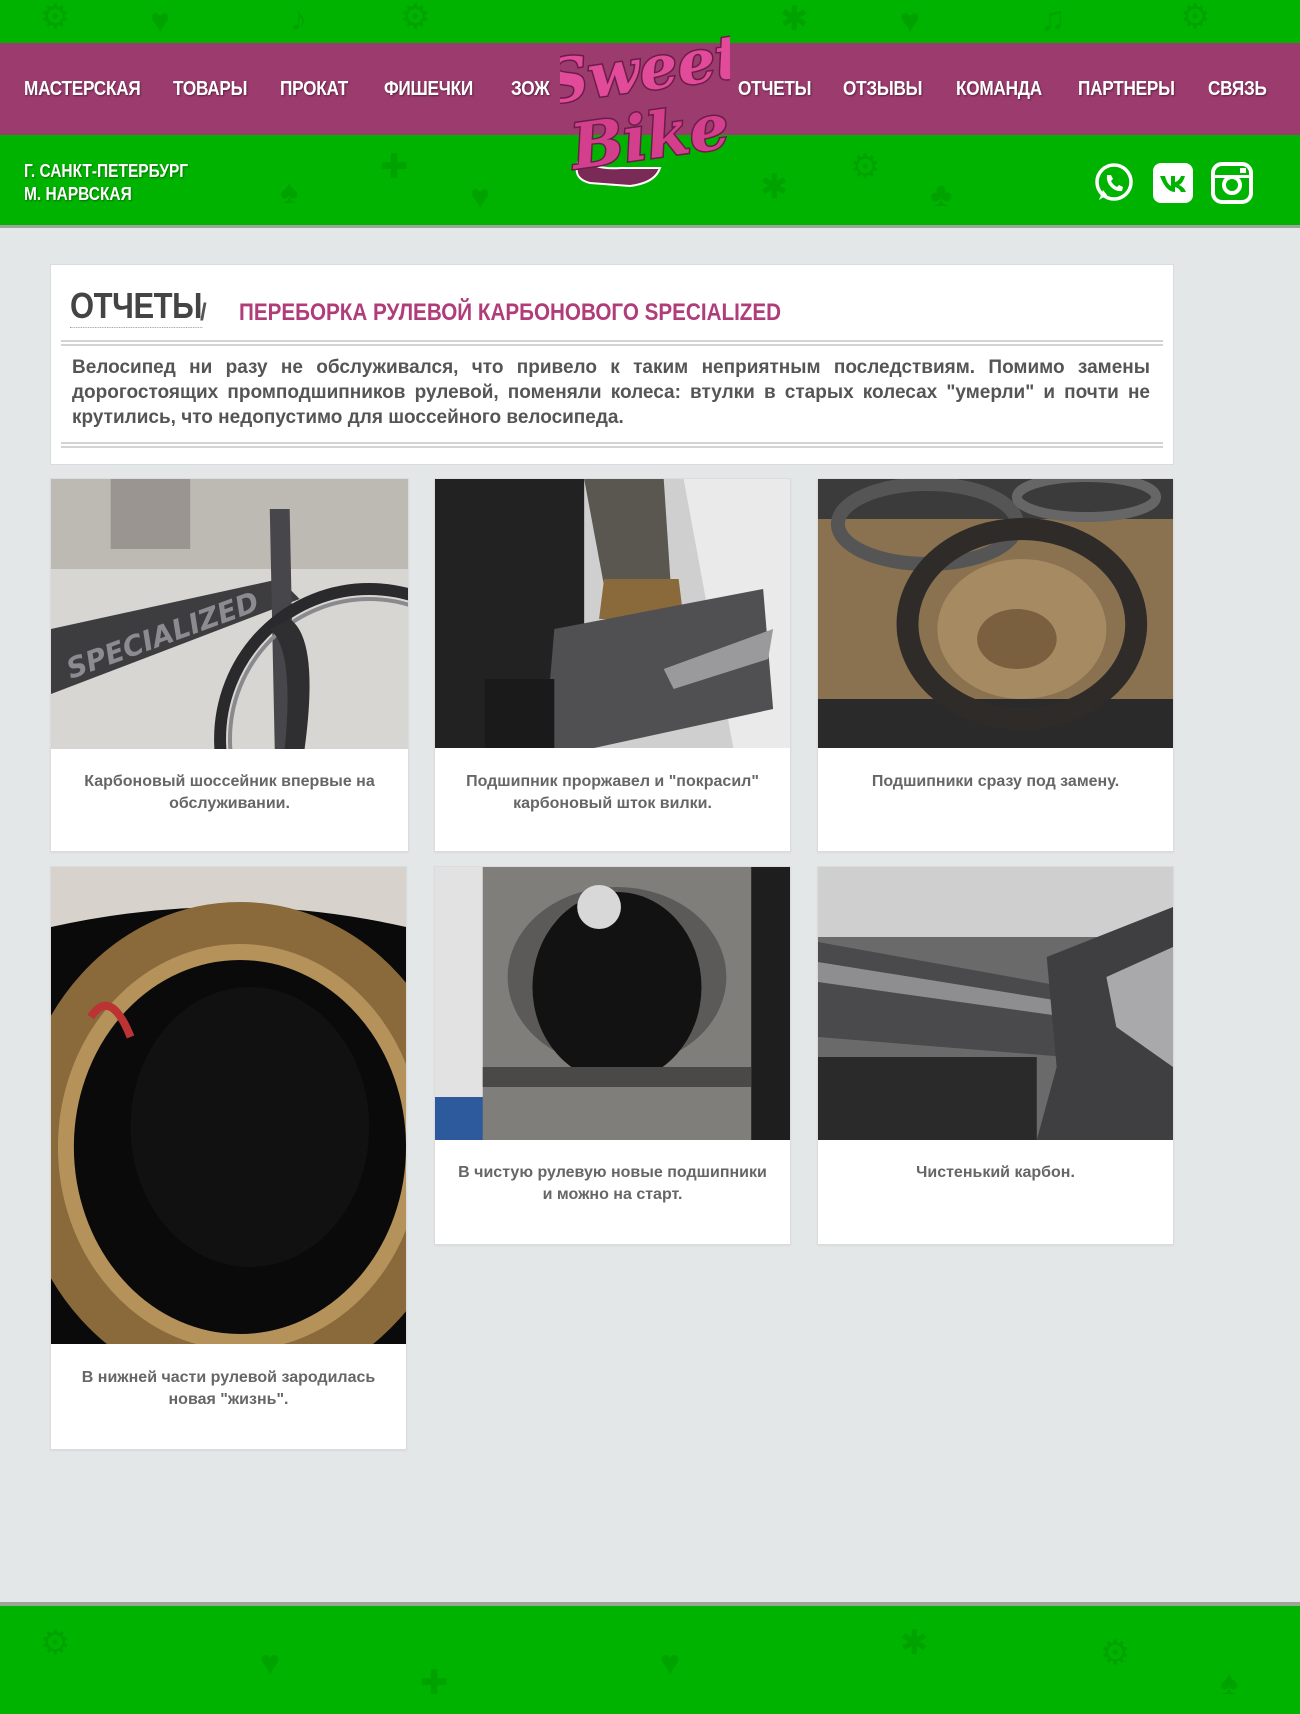 This screenshot has height=1714, width=1300. I want to click on nav-item-team: КОМАНДА, so click(999, 89).